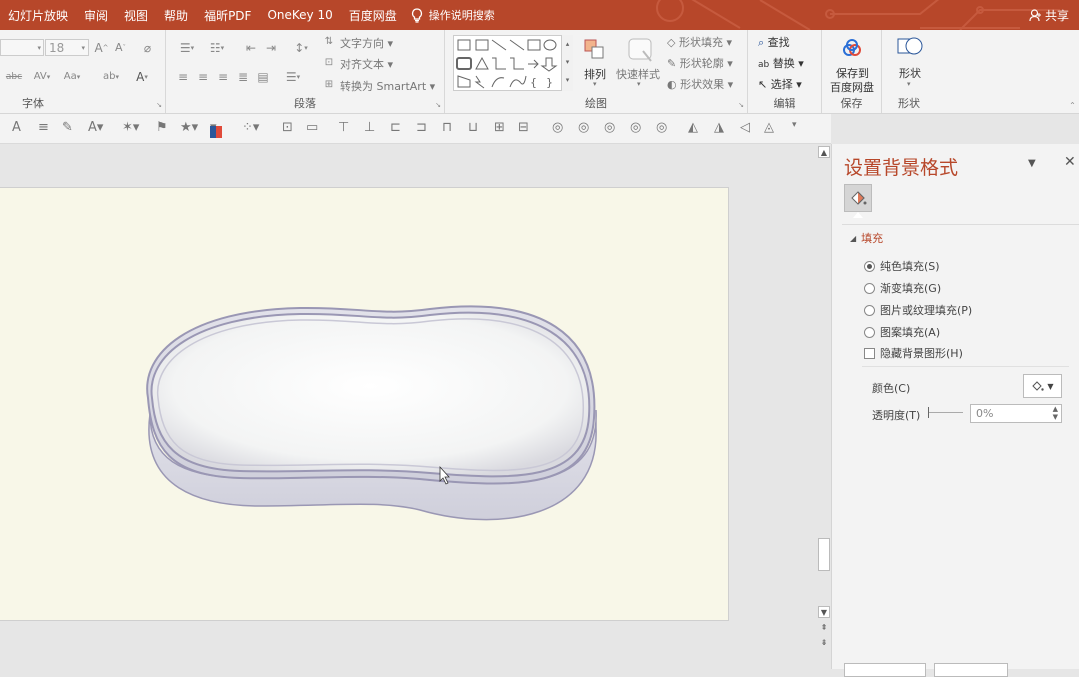  I want to click on fill-tab-button, so click(858, 198).